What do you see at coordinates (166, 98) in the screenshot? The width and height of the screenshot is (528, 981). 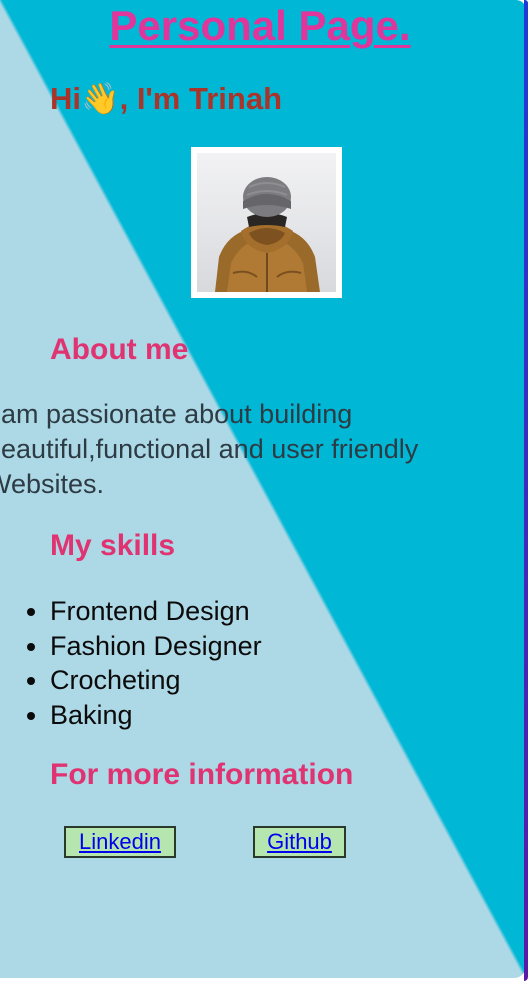 I see `greeting-heading: Hi👋, I'm Trinah` at bounding box center [166, 98].